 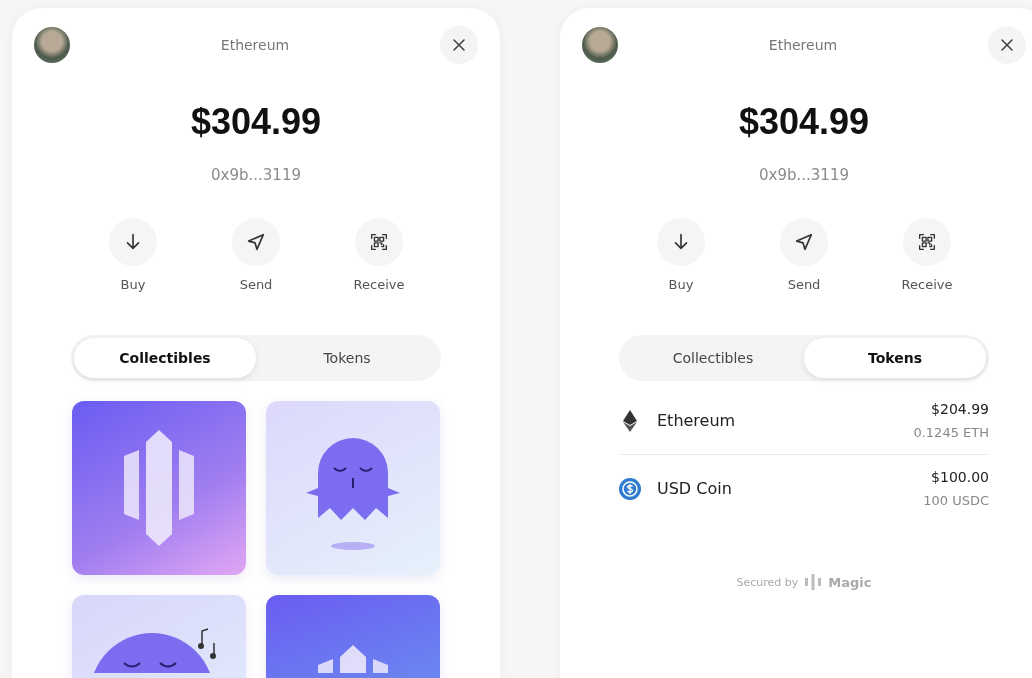 What do you see at coordinates (850, 582) in the screenshot?
I see `brand-name: Magic` at bounding box center [850, 582].